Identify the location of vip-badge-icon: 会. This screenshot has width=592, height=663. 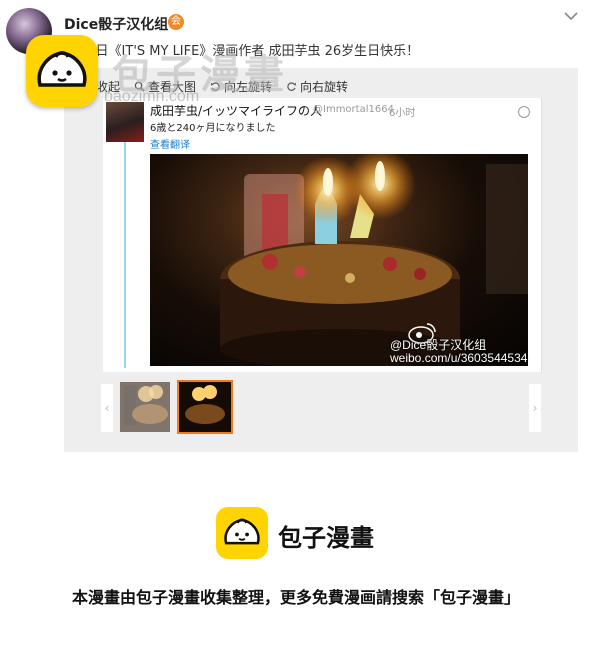
(176, 22).